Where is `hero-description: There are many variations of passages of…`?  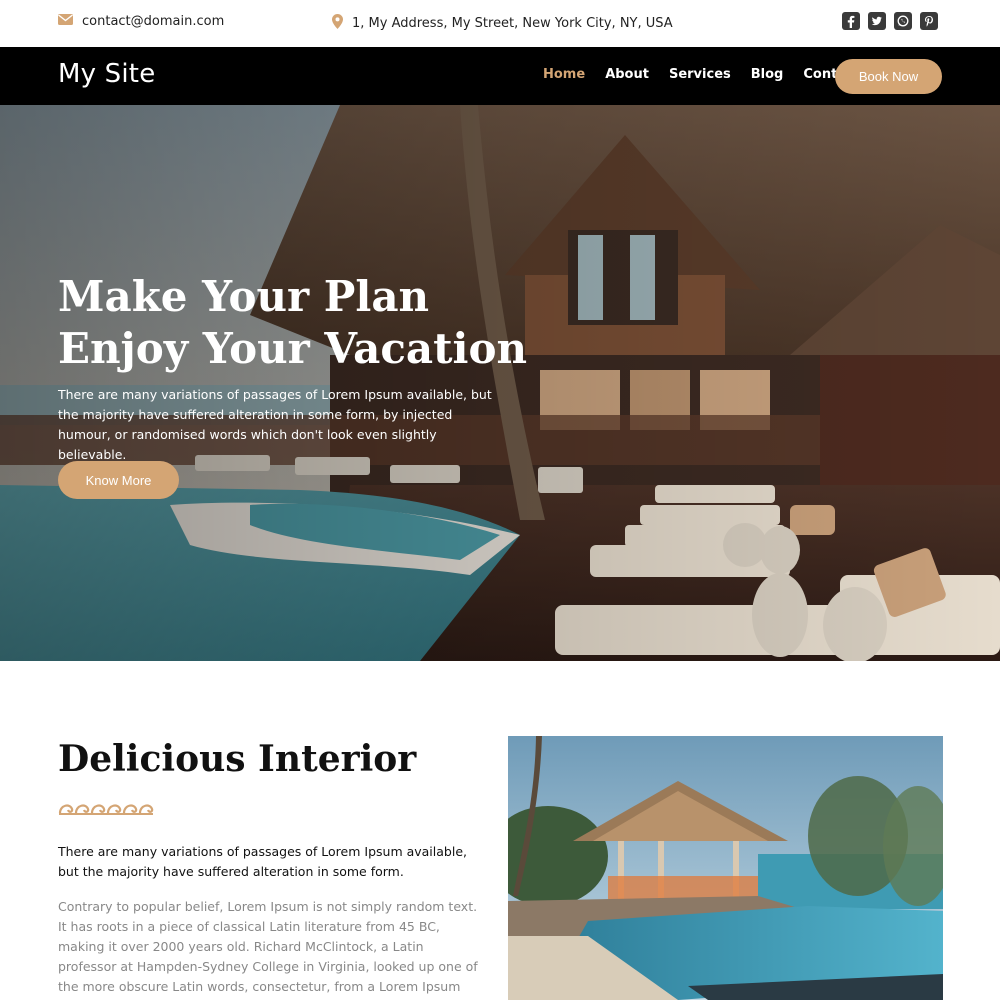 hero-description: There are many variations of passages of… is located at coordinates (275, 424).